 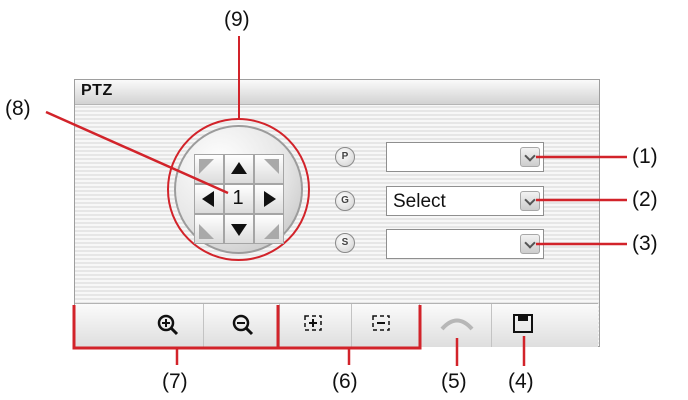 What do you see at coordinates (645, 156) in the screenshot?
I see `callout-1: (1)` at bounding box center [645, 156].